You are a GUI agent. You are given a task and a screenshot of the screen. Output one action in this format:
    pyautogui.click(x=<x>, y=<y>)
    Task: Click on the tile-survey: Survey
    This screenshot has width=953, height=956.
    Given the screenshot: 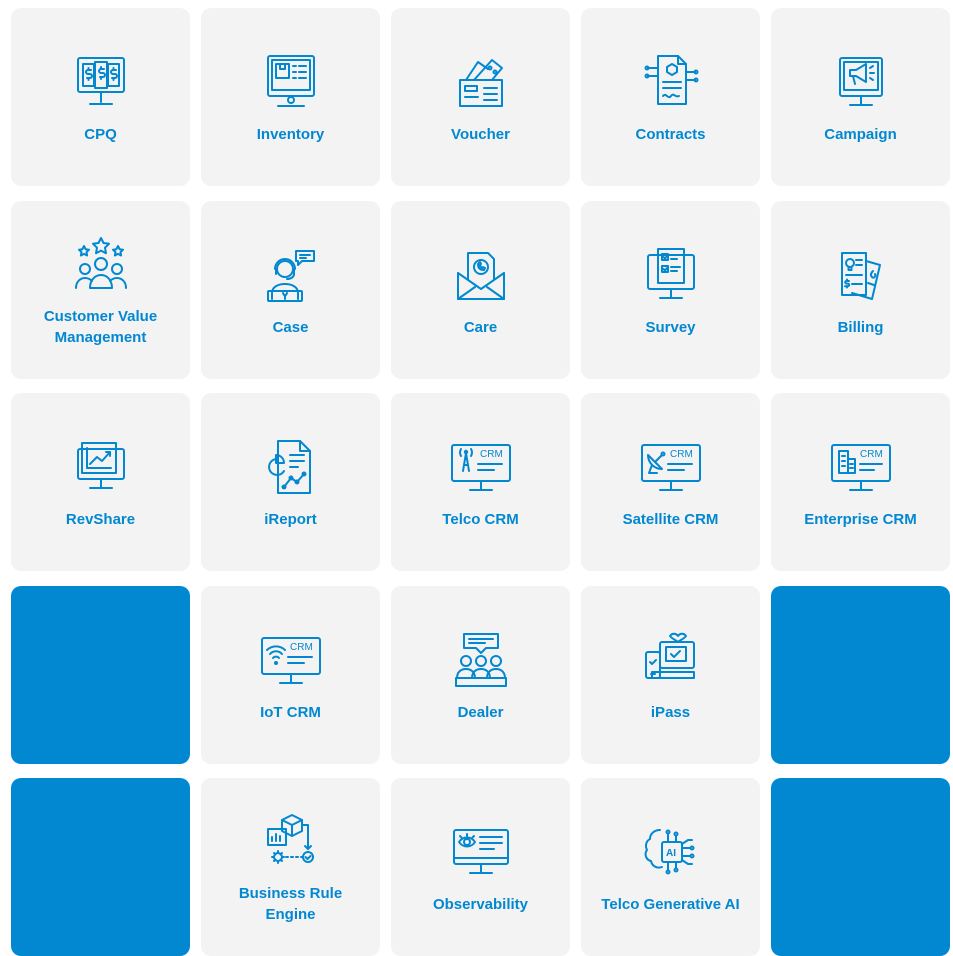 What is the action you would take?
    pyautogui.click(x=670, y=290)
    